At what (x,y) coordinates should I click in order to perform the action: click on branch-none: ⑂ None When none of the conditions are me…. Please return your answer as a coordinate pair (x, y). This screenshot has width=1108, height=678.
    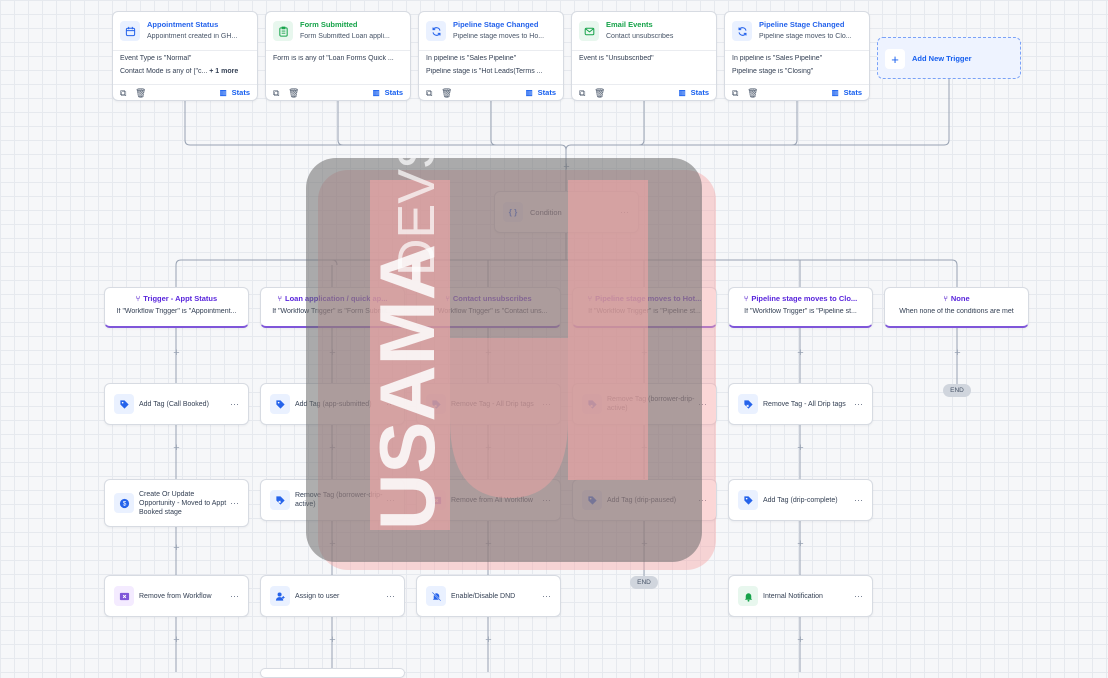
    Looking at the image, I should click on (956, 307).